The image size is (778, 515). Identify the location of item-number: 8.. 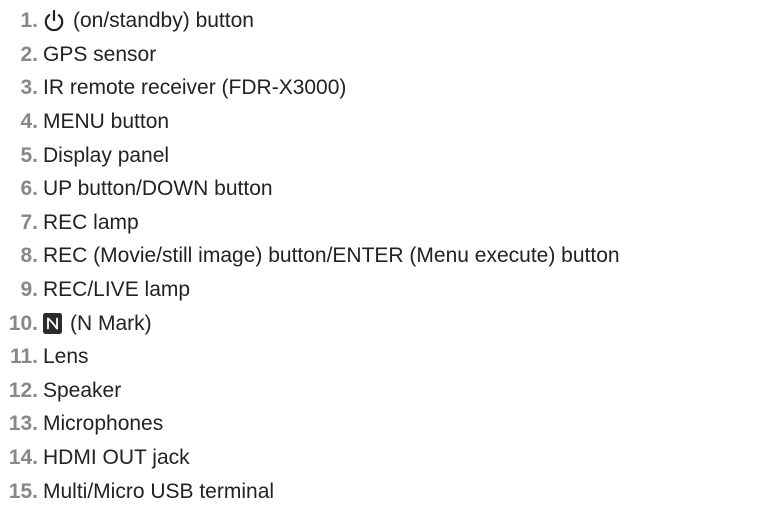
(29, 256).